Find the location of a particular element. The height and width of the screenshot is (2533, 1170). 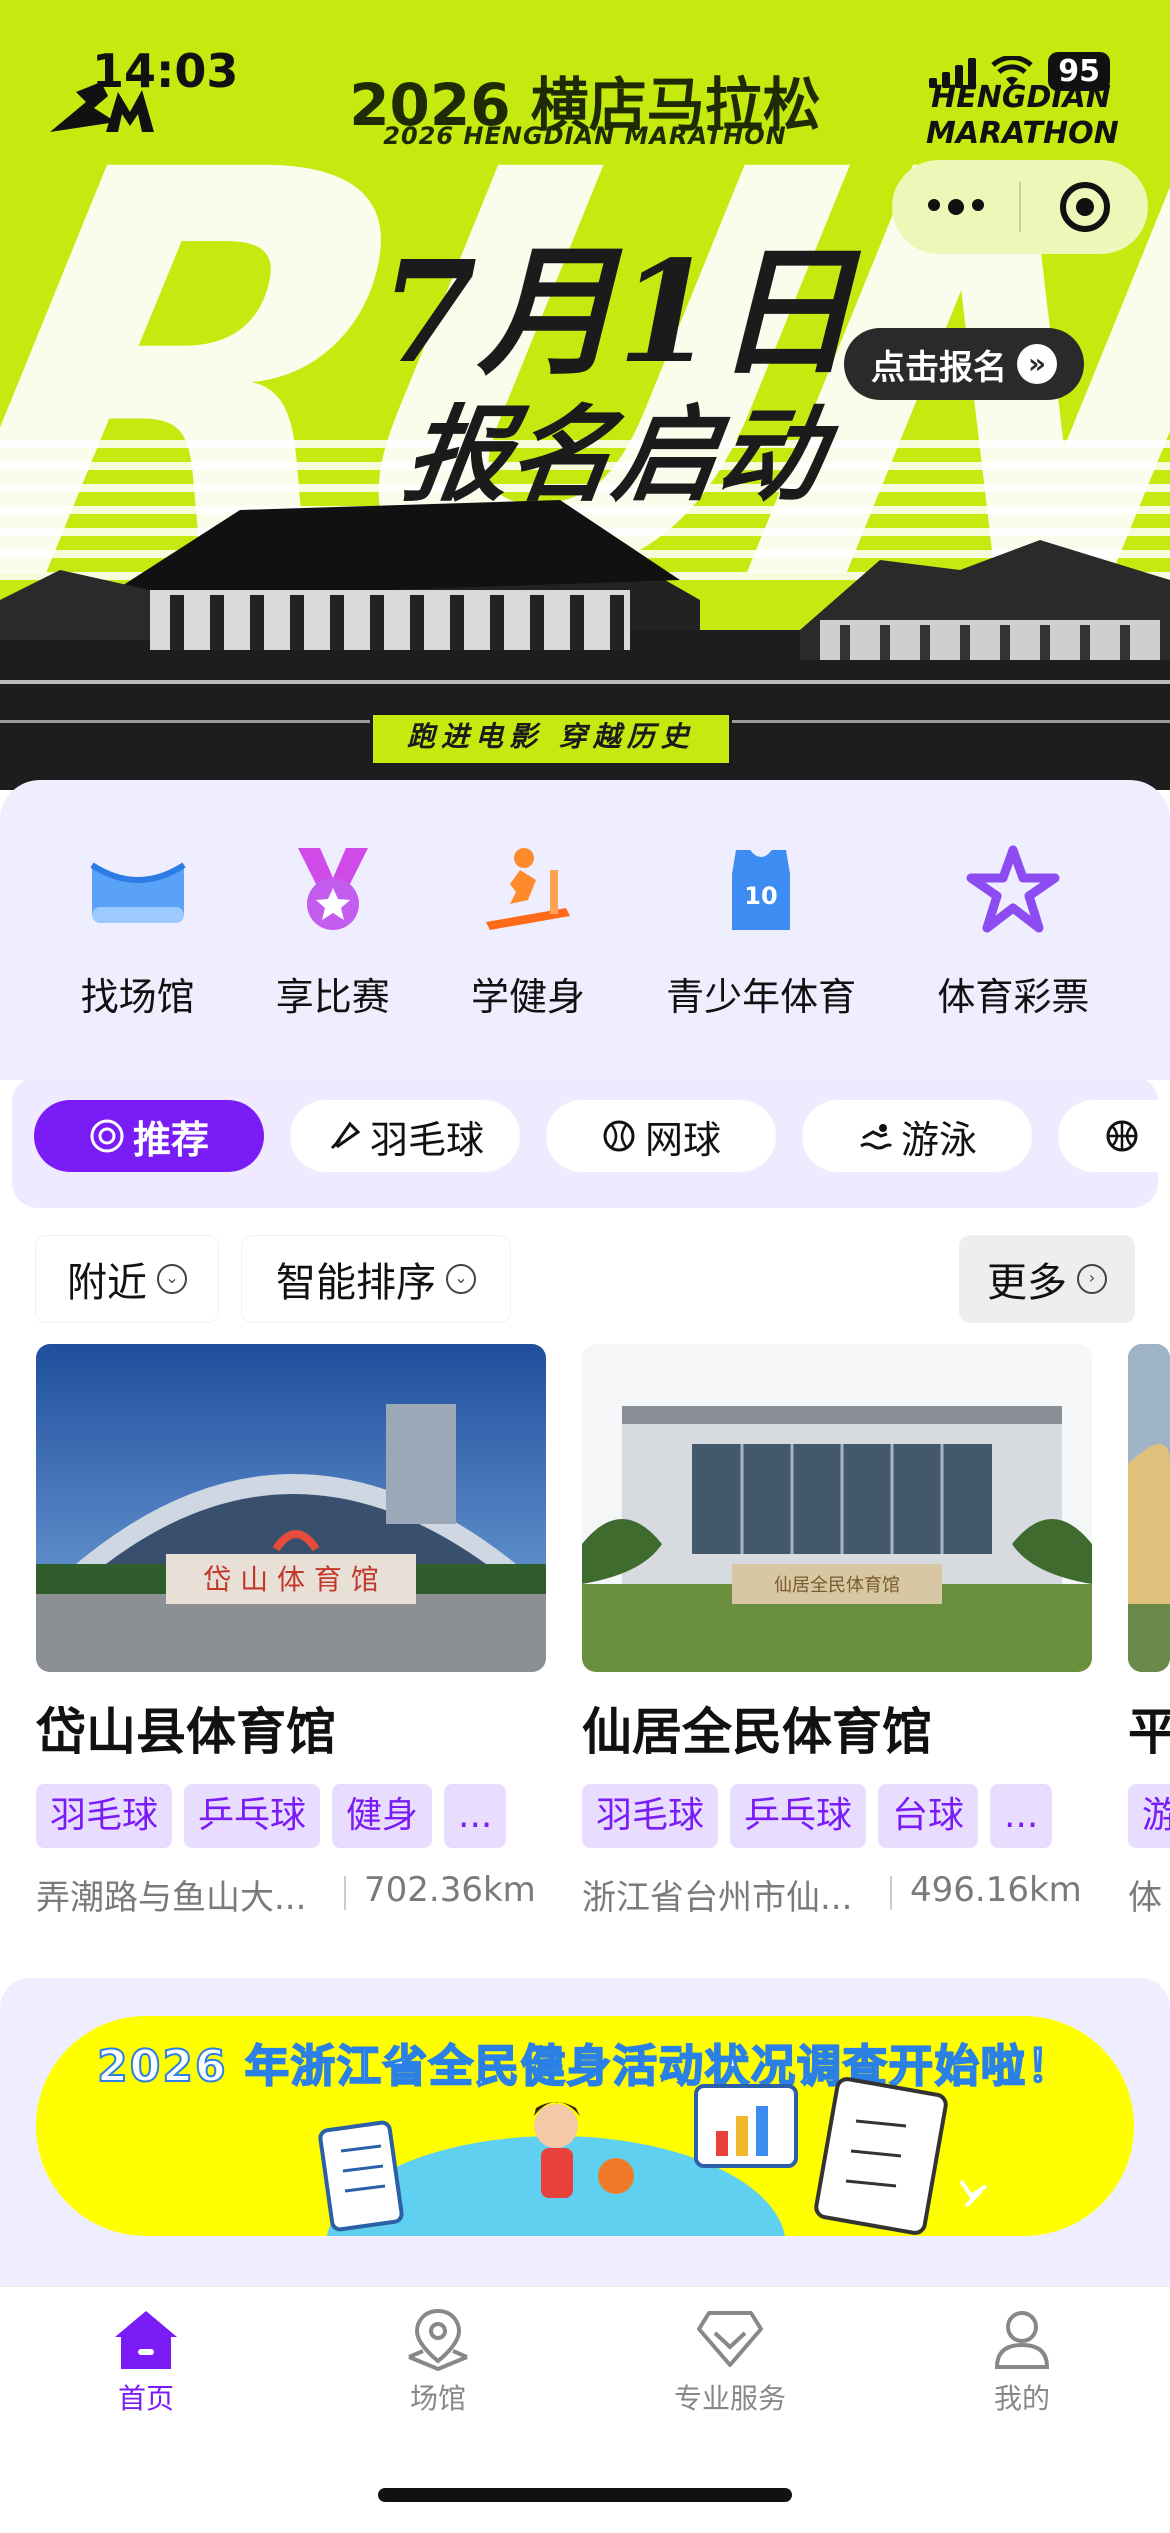

nav-pro-services: 专业服务 is located at coordinates (730, 2362).